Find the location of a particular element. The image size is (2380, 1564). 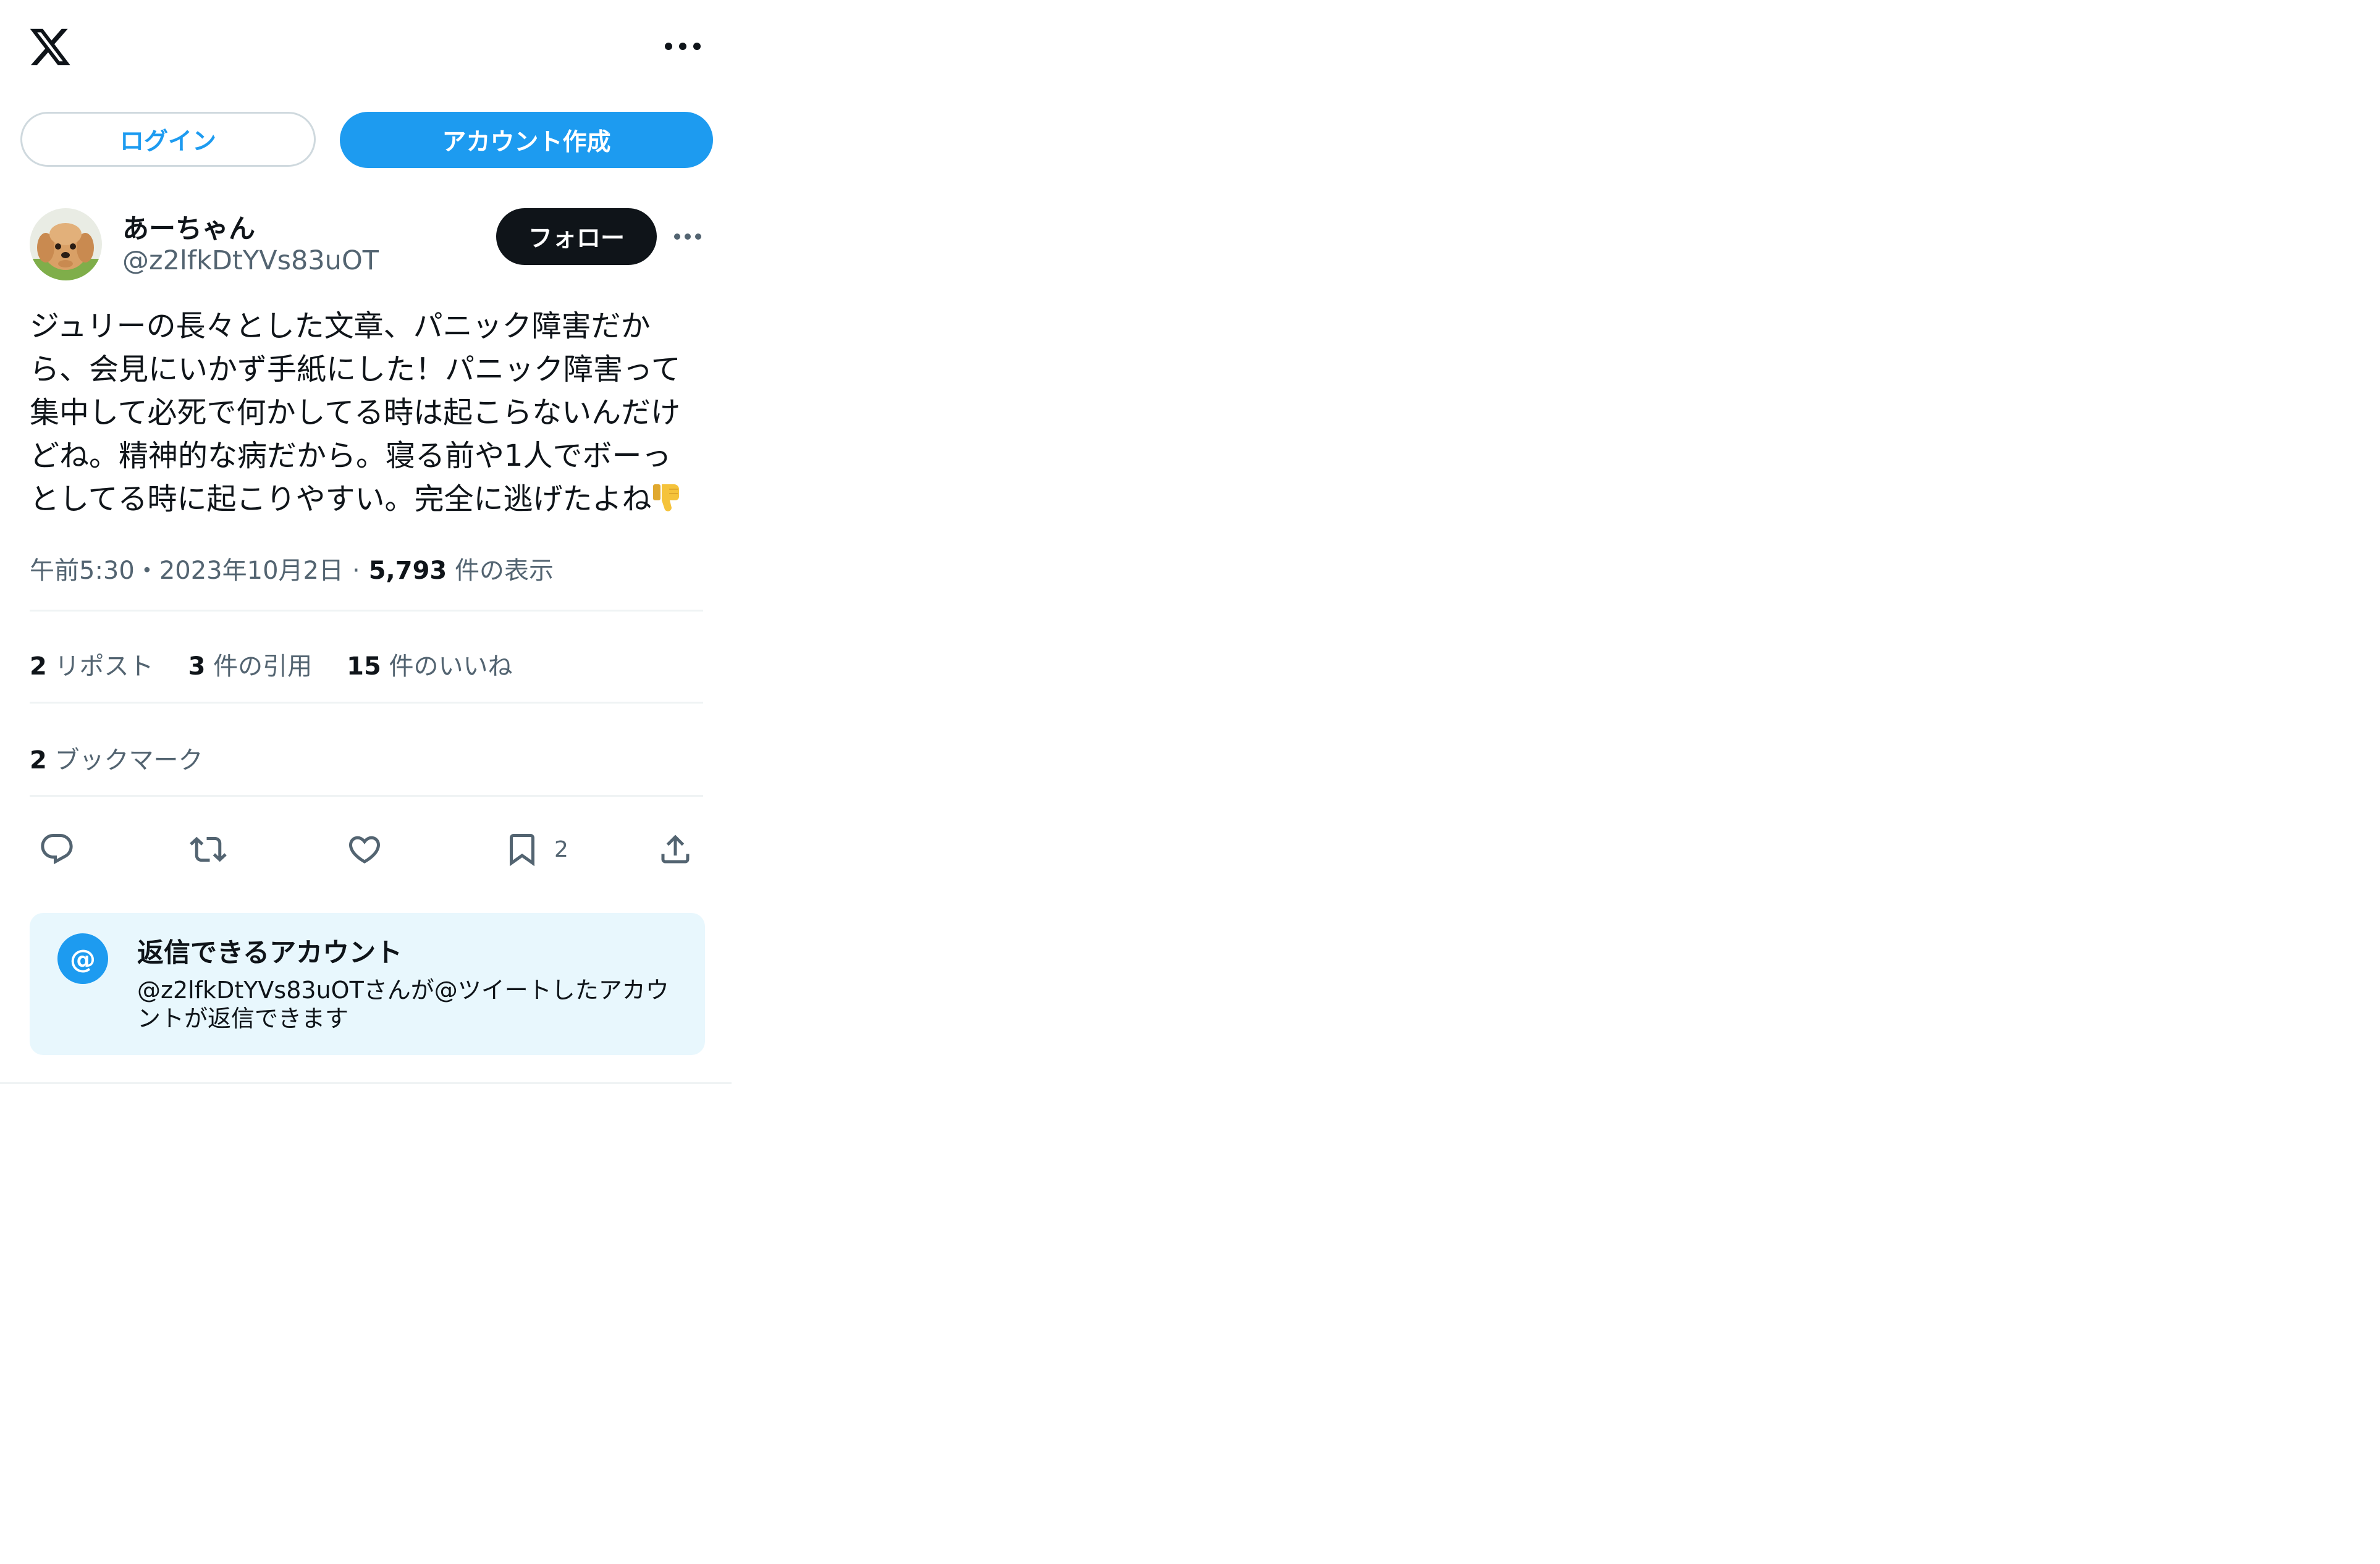

bookmarks-label: ブックマーク is located at coordinates (128, 760).